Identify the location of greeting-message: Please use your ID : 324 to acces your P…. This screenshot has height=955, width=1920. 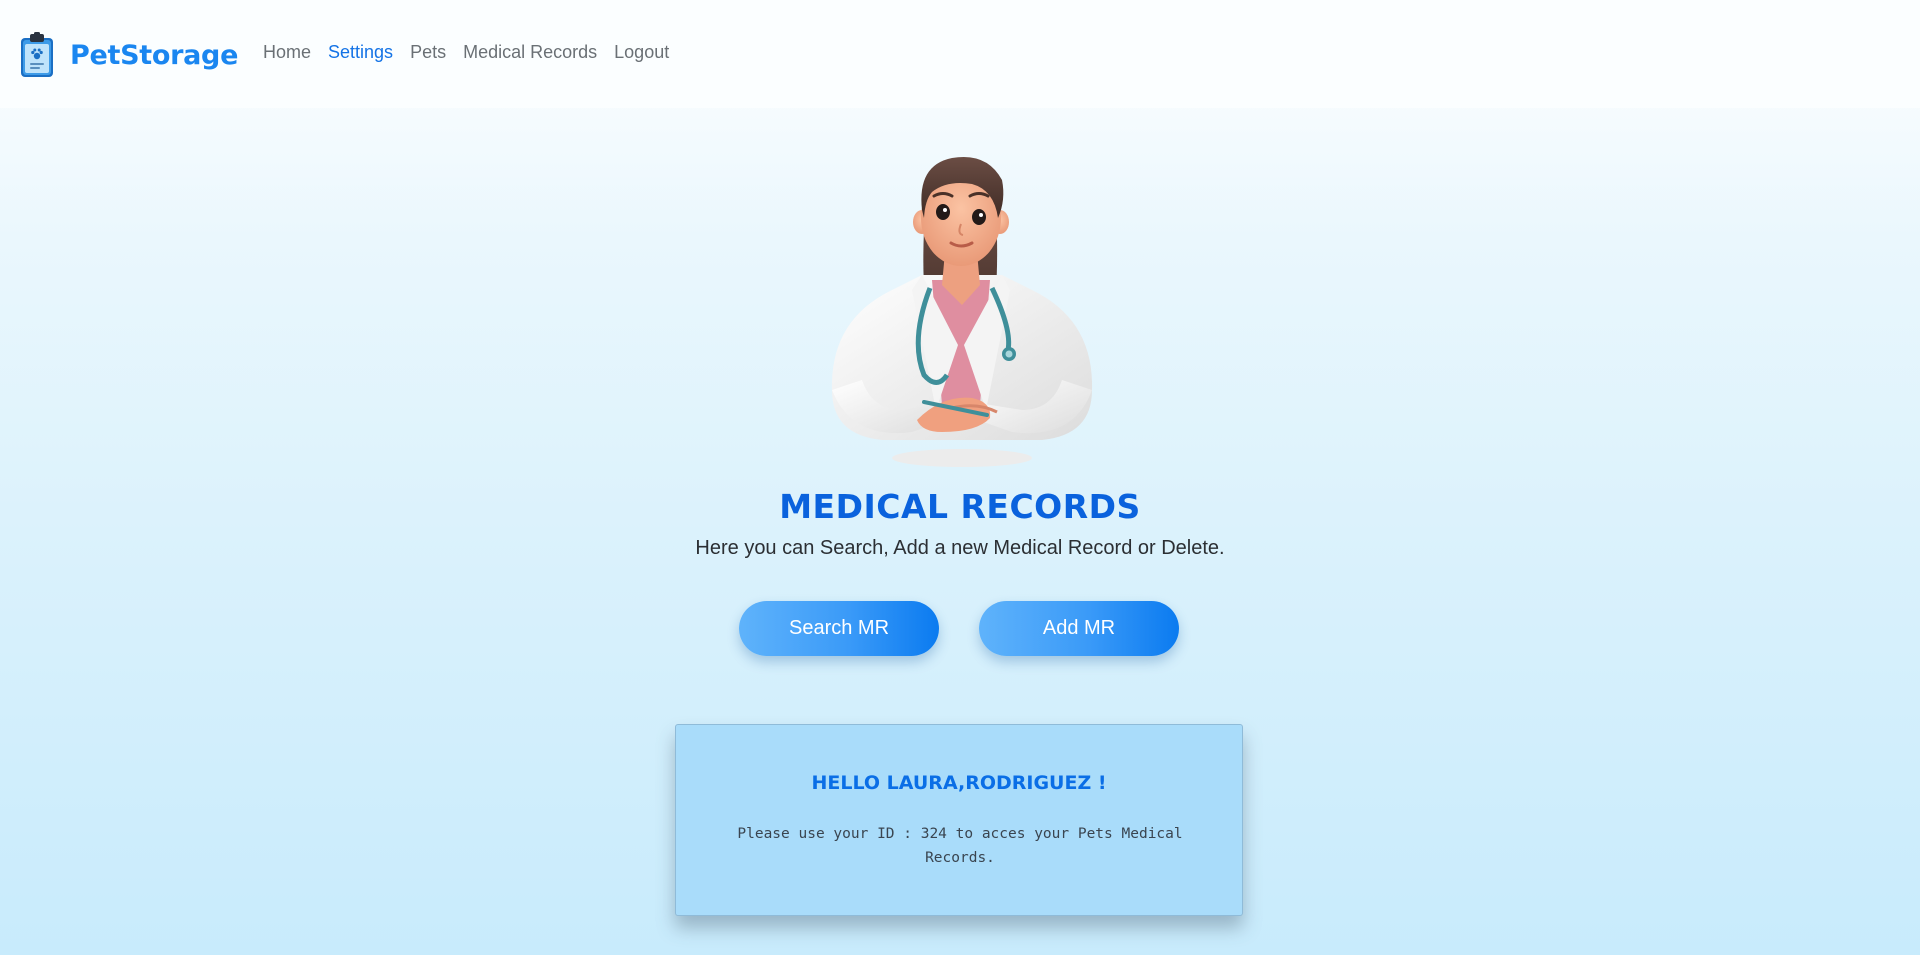
(960, 846).